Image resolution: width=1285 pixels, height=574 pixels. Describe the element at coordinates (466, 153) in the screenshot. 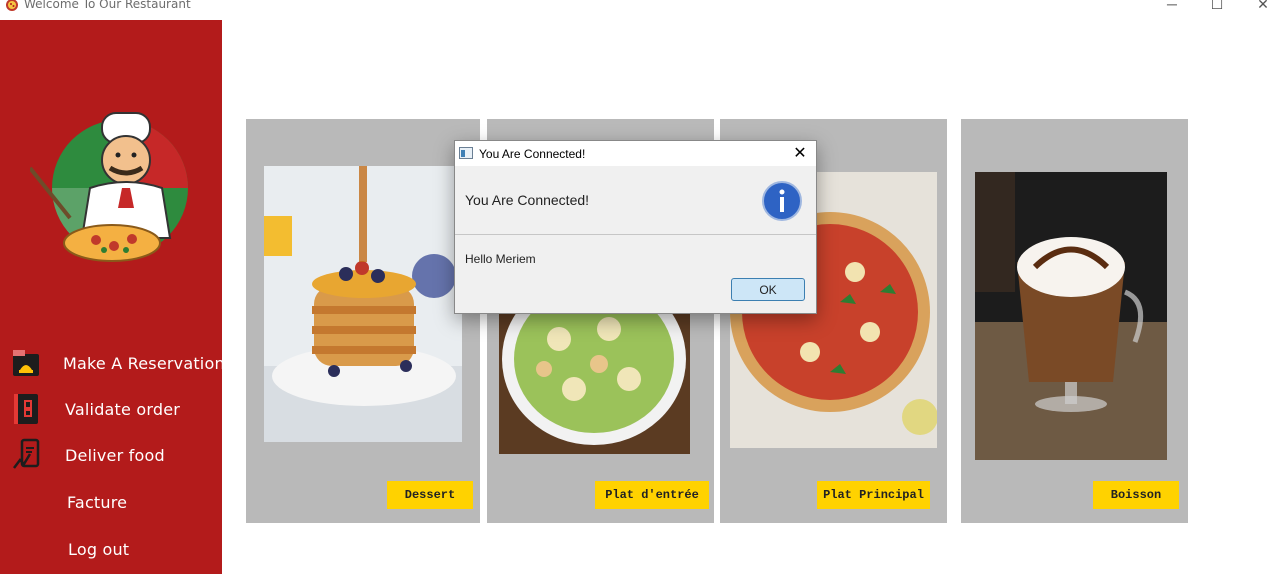

I see `window-icon` at that location.